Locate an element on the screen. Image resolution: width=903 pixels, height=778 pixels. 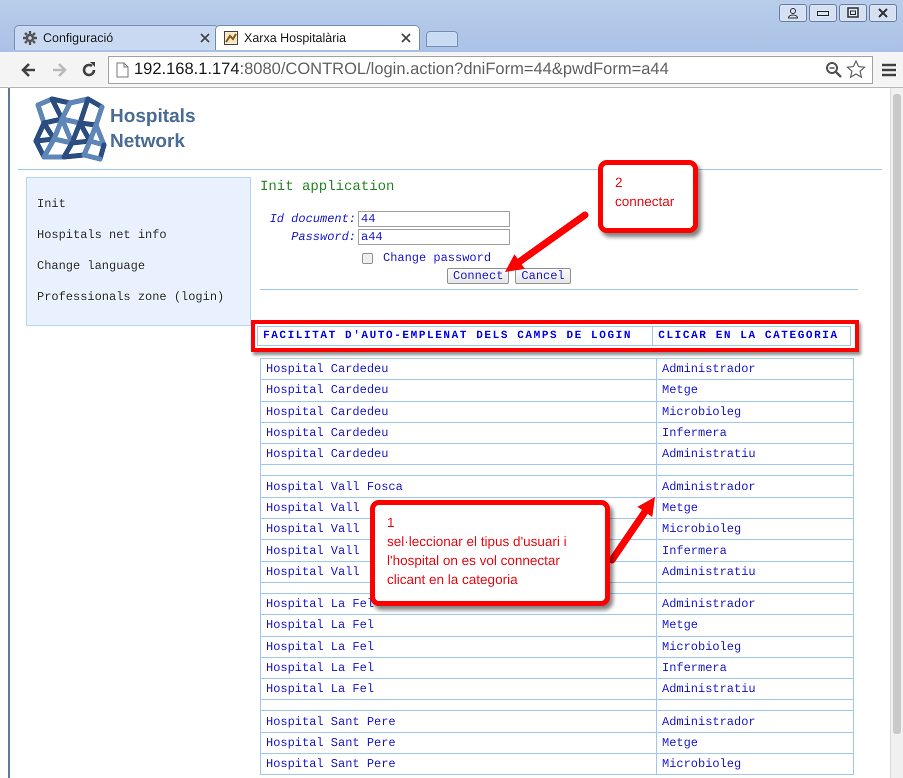
field-label: Password: is located at coordinates (323, 237).